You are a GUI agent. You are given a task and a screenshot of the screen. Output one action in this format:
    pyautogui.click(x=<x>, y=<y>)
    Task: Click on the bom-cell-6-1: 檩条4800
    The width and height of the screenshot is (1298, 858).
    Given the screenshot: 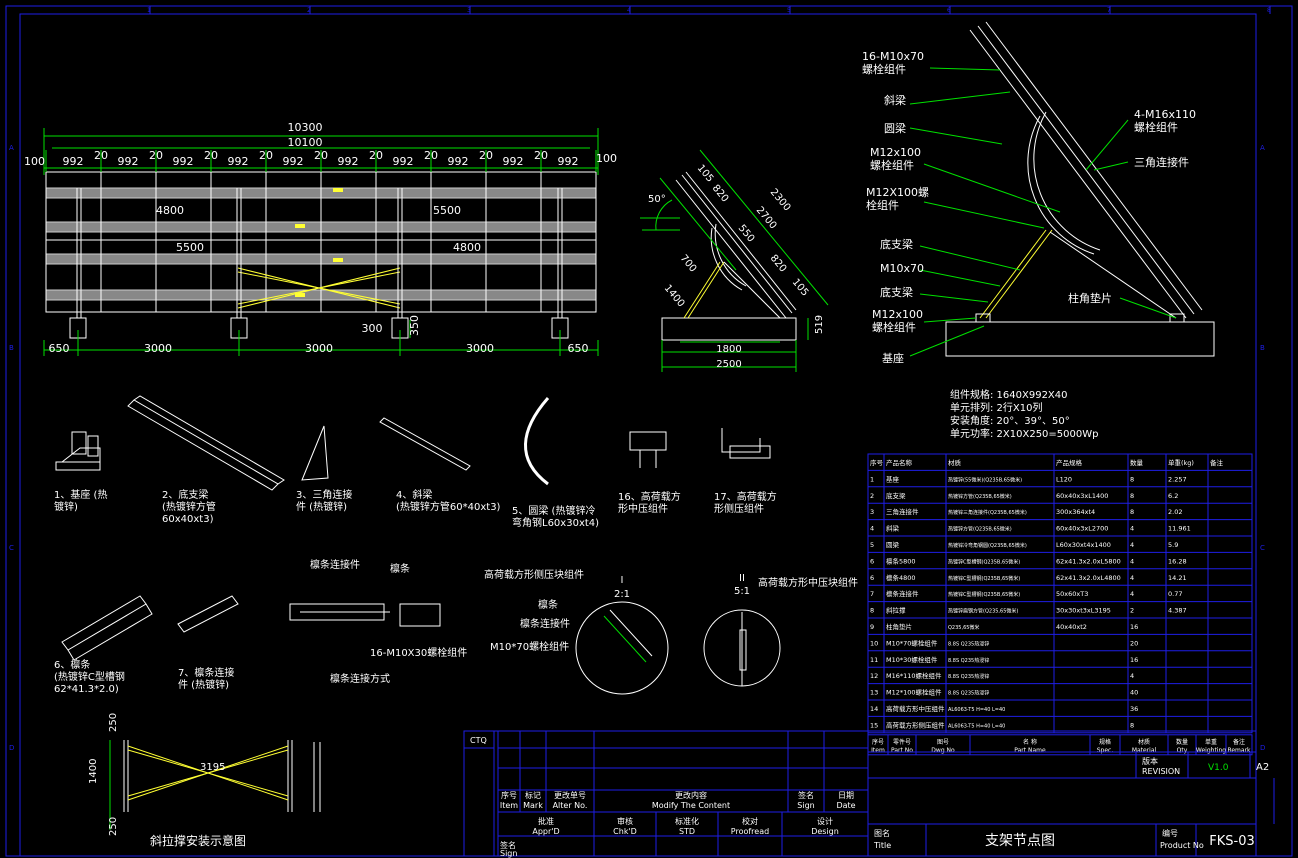 What is the action you would take?
    pyautogui.click(x=901, y=577)
    